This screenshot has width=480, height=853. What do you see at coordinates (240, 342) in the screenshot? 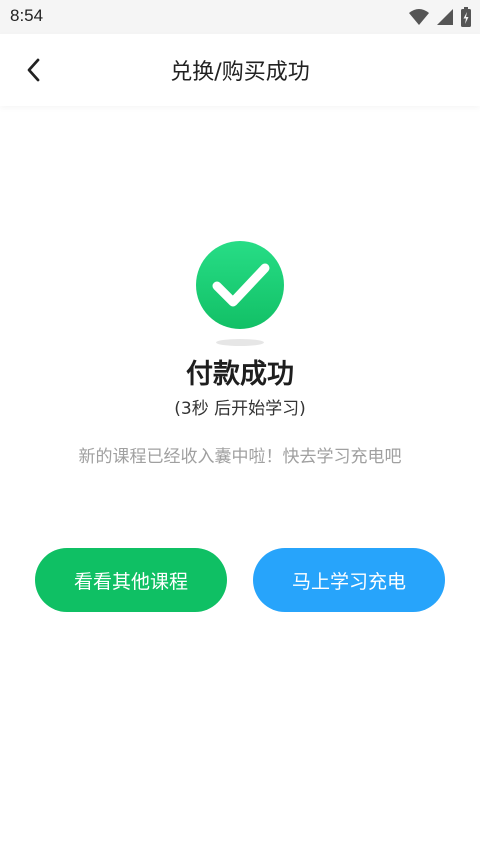
I see `icon-shadow` at bounding box center [240, 342].